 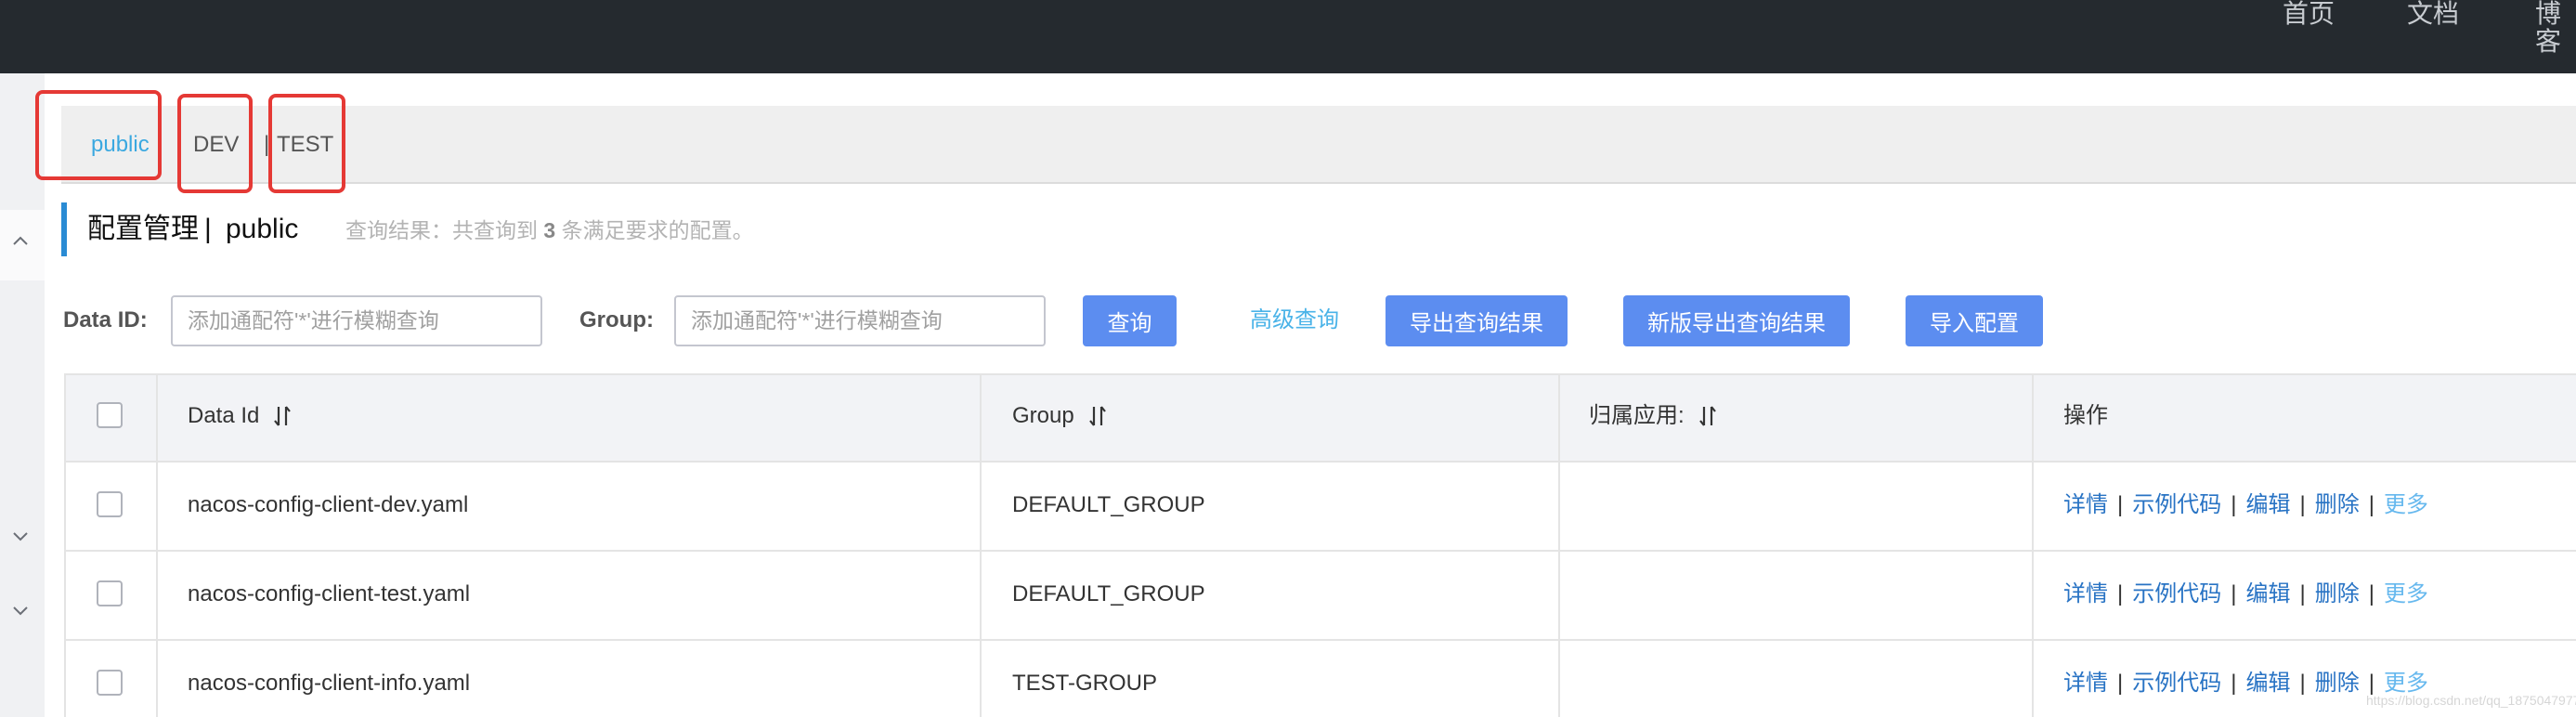 I want to click on advanced-query-link: 高级查询, so click(x=1294, y=320).